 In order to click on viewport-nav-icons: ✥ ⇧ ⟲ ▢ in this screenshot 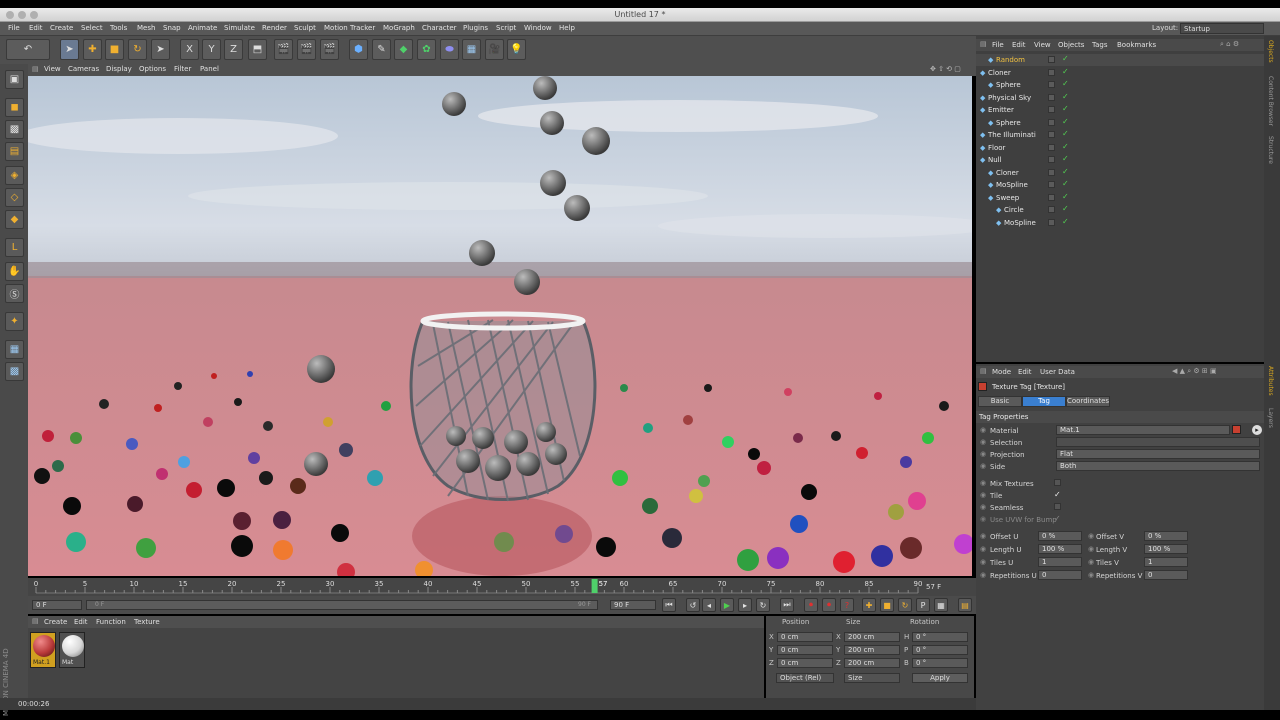, I will do `click(945, 69)`.